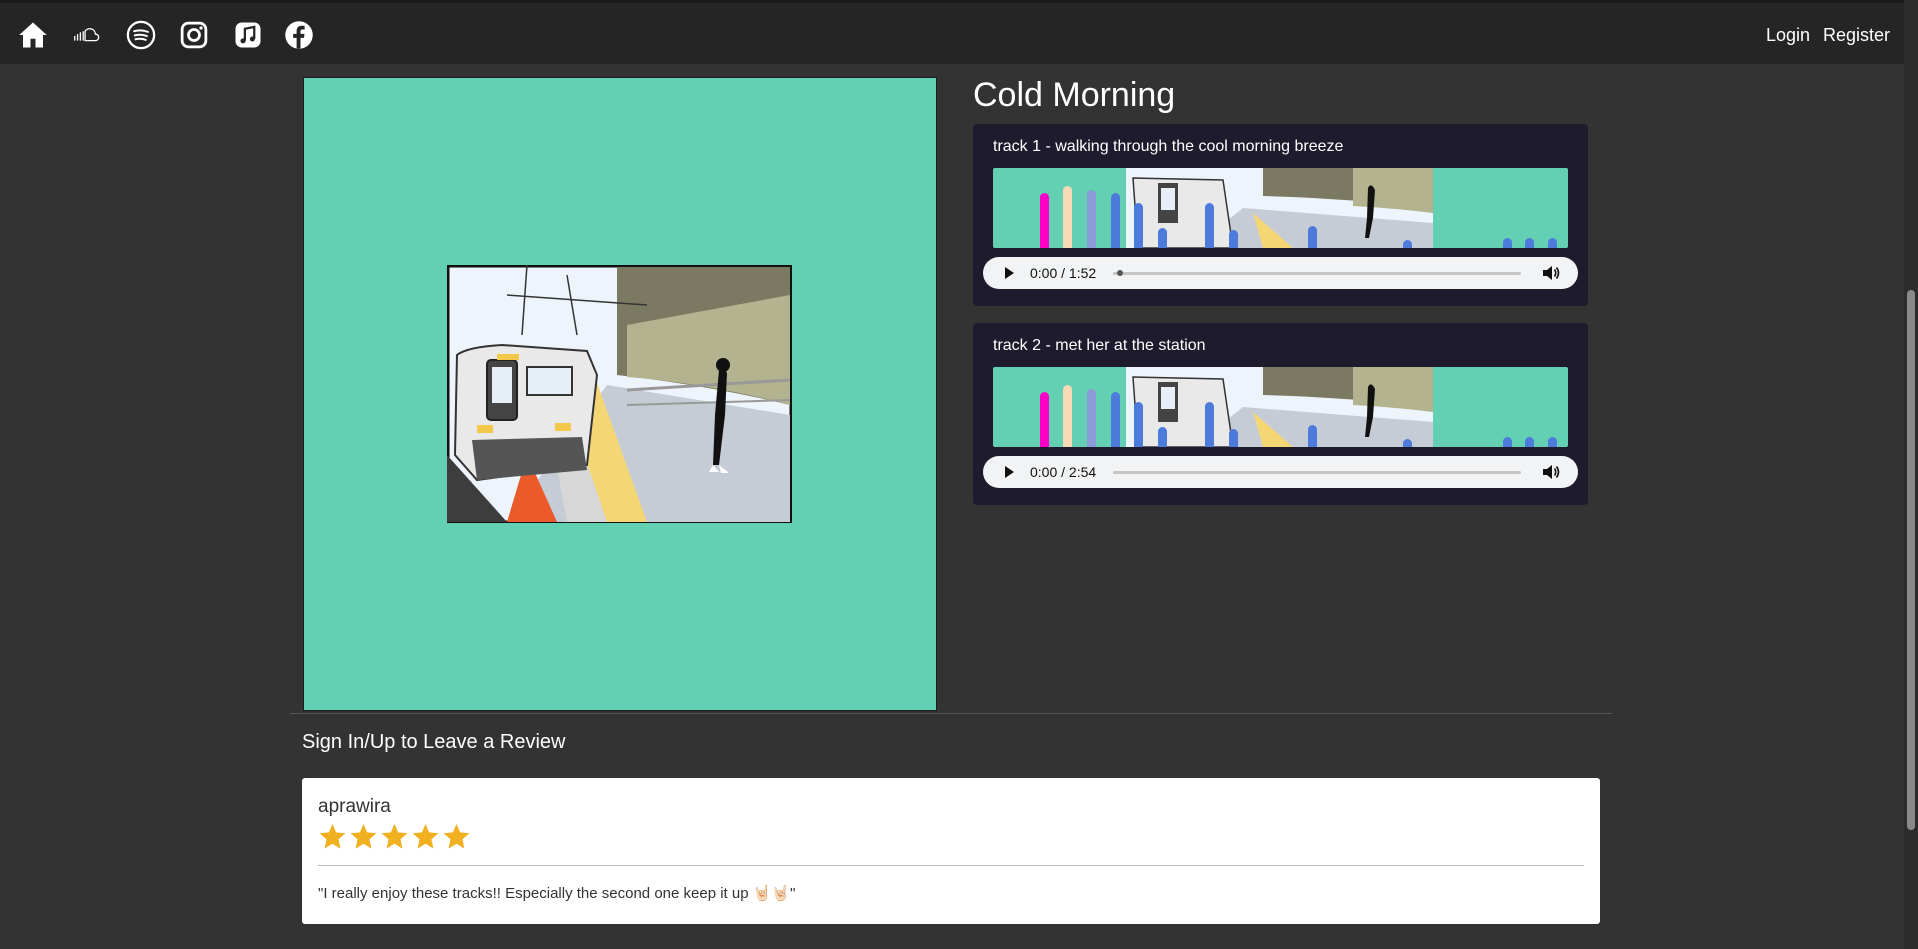 This screenshot has height=949, width=1918. Describe the element at coordinates (299, 35) in the screenshot. I see `facebook-icon` at that location.